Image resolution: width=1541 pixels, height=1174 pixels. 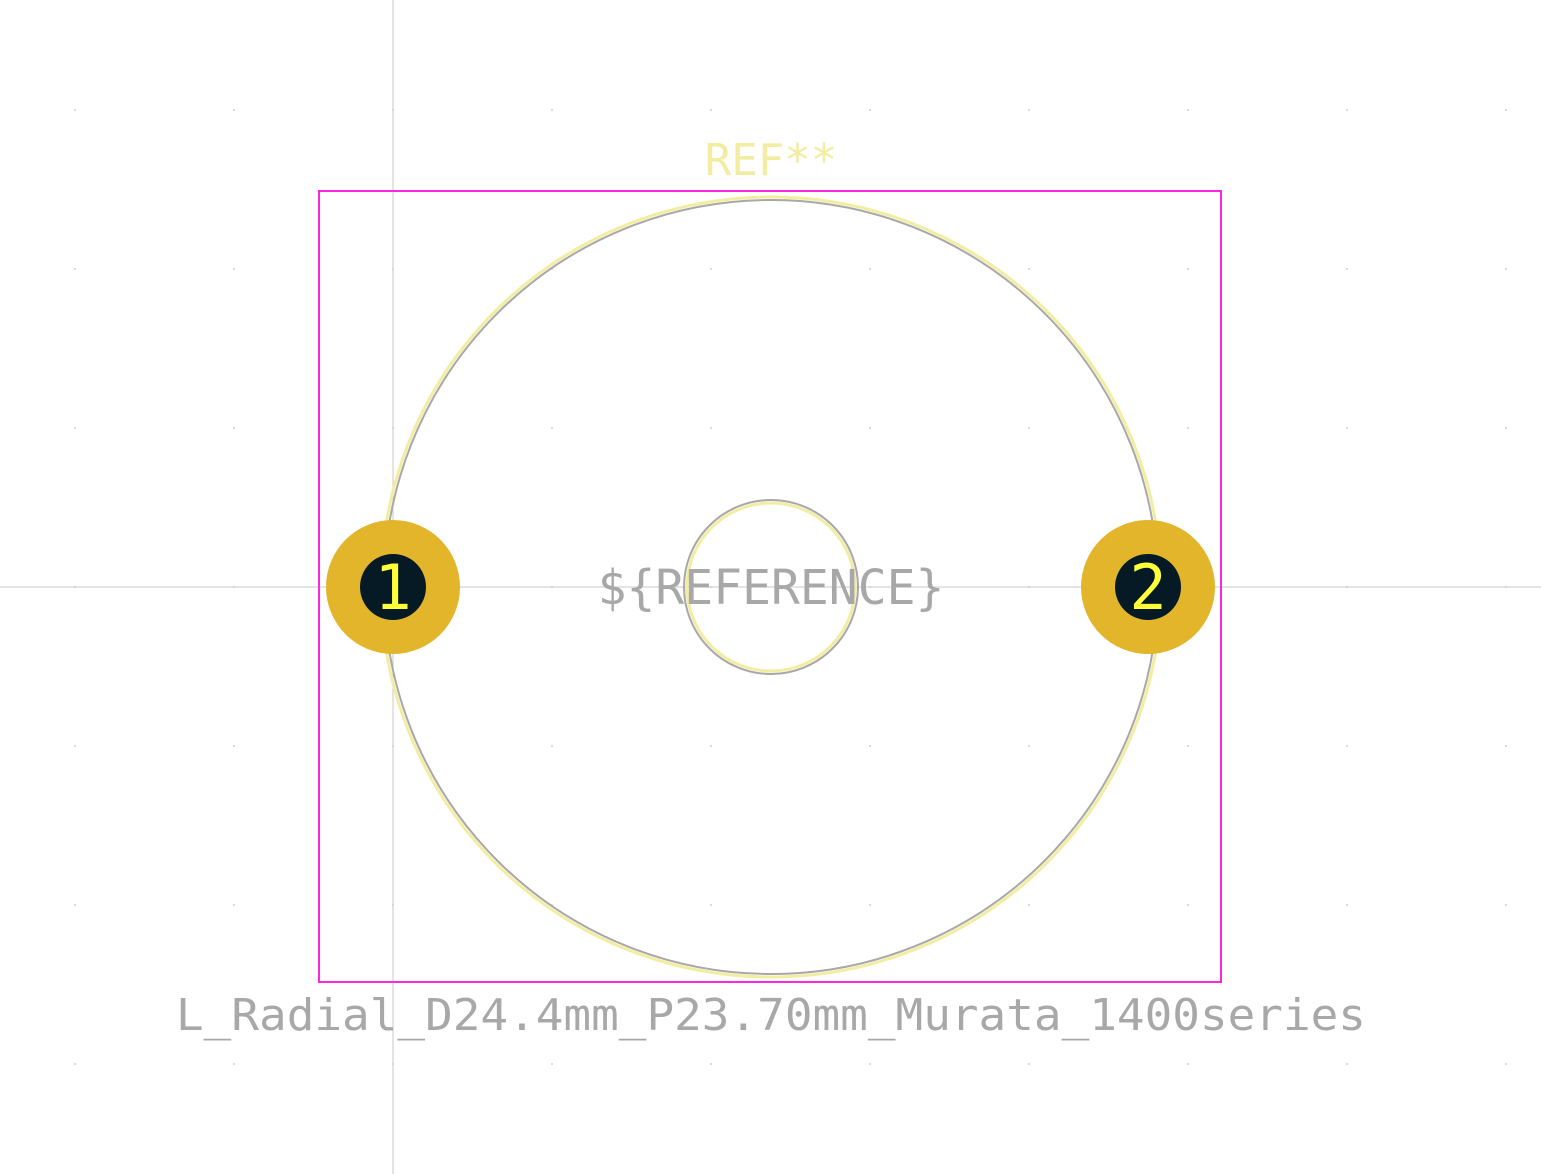 I want to click on pad-2-number: 2, so click(x=1147, y=587).